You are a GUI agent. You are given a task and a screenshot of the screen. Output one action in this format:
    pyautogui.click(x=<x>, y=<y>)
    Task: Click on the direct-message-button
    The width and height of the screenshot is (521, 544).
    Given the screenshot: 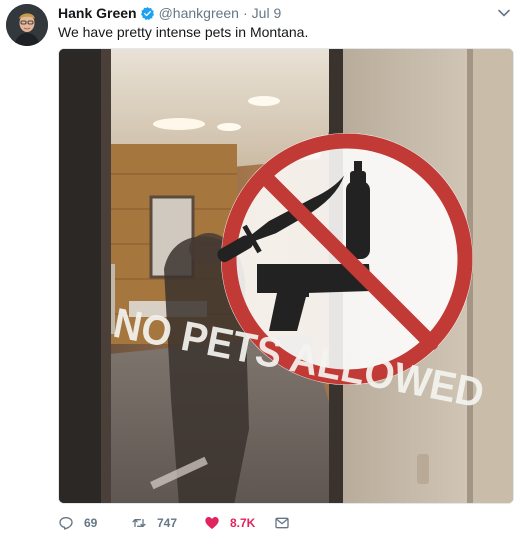 What is the action you would take?
    pyautogui.click(x=282, y=523)
    